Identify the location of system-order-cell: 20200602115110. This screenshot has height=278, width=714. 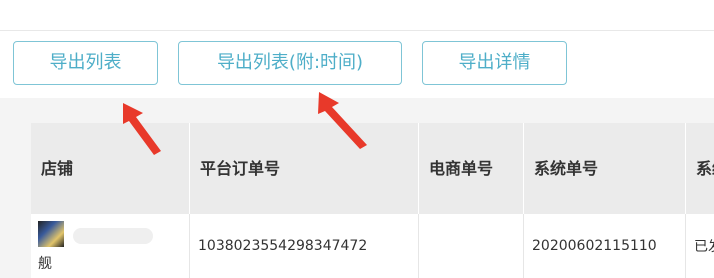
(604, 246).